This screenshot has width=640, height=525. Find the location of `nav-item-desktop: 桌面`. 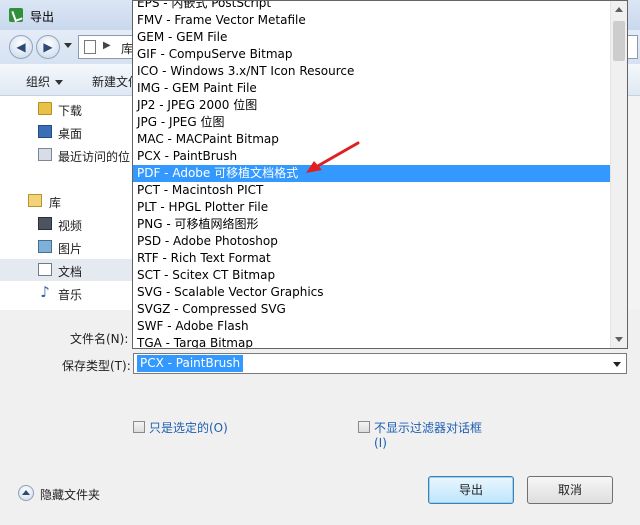

nav-item-desktop: 桌面 is located at coordinates (67, 132).